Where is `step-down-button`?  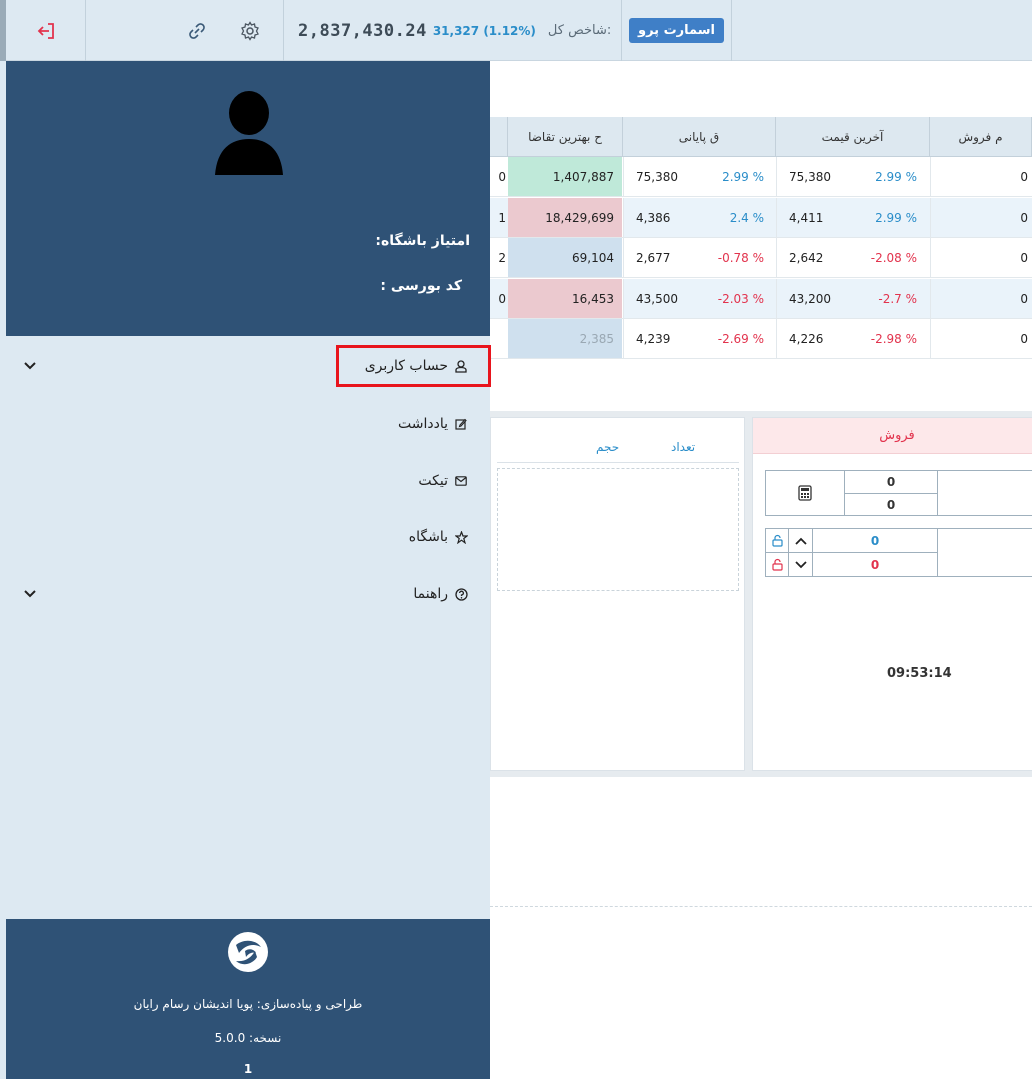 step-down-button is located at coordinates (800, 564).